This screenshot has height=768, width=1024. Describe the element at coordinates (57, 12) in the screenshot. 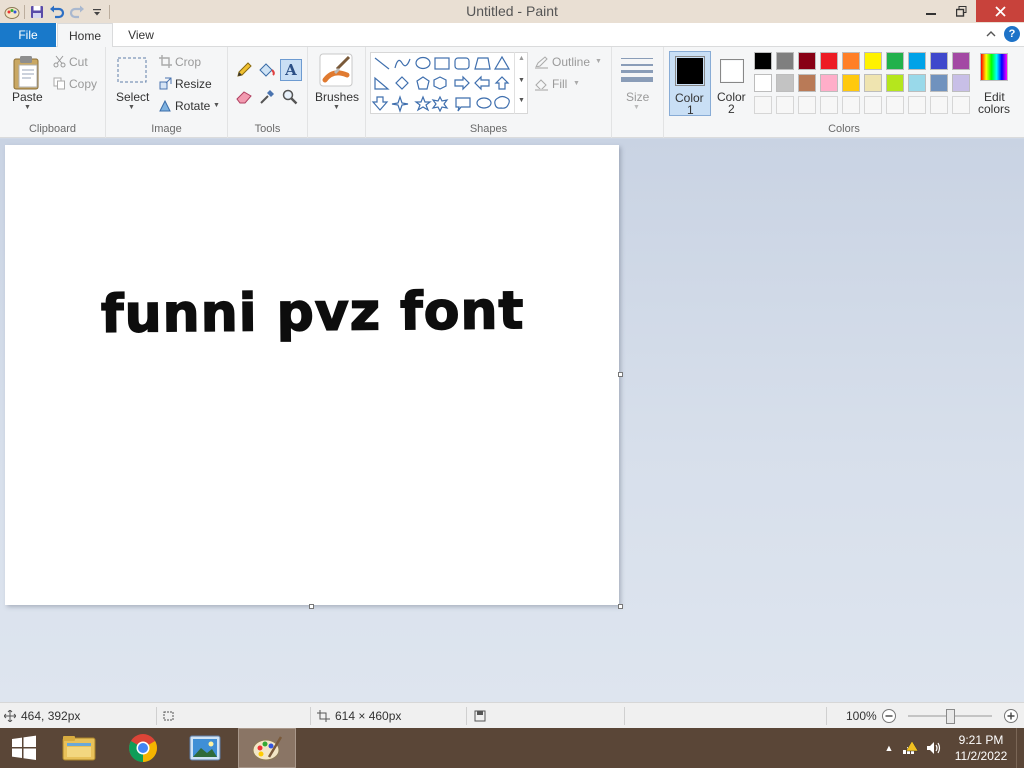

I see `undo-icon` at that location.